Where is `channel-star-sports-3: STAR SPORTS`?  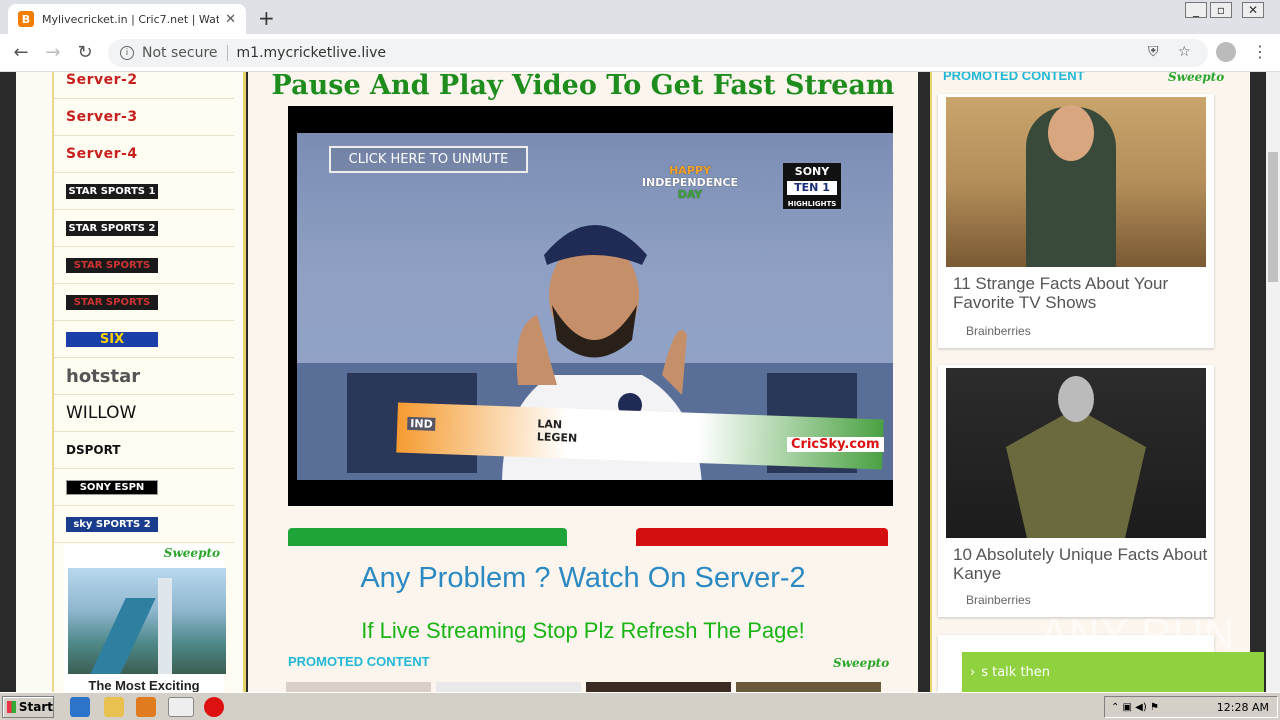 channel-star-sports-3: STAR SPORTS is located at coordinates (144, 265).